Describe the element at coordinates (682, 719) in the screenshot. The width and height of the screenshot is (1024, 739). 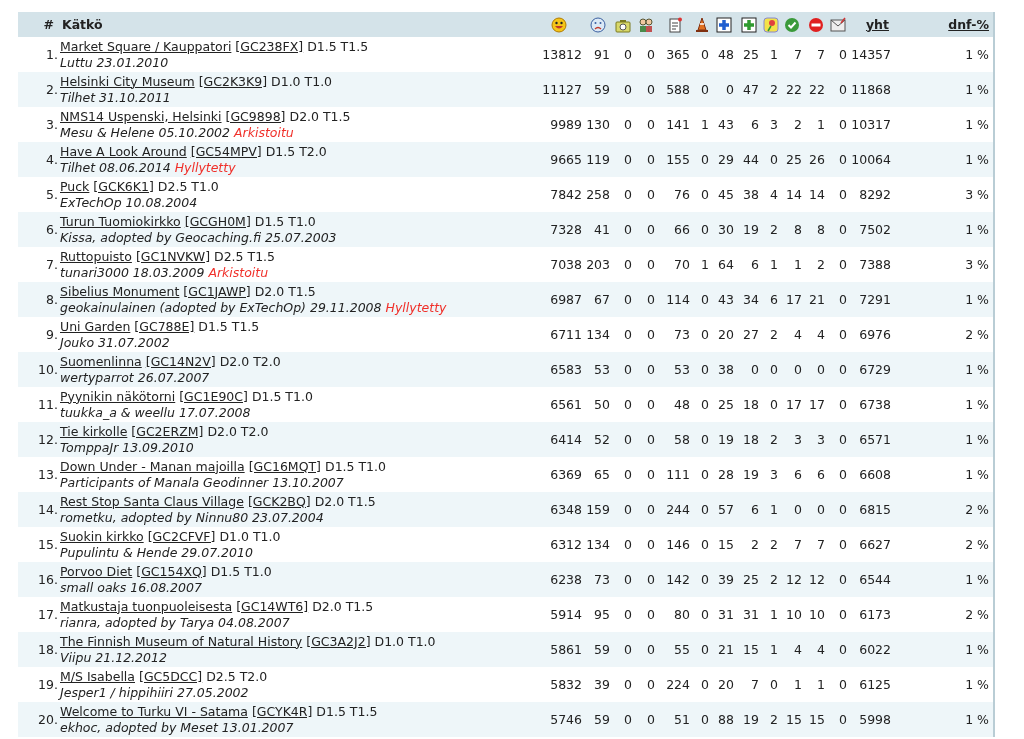
I see `count-value: 51` at that location.